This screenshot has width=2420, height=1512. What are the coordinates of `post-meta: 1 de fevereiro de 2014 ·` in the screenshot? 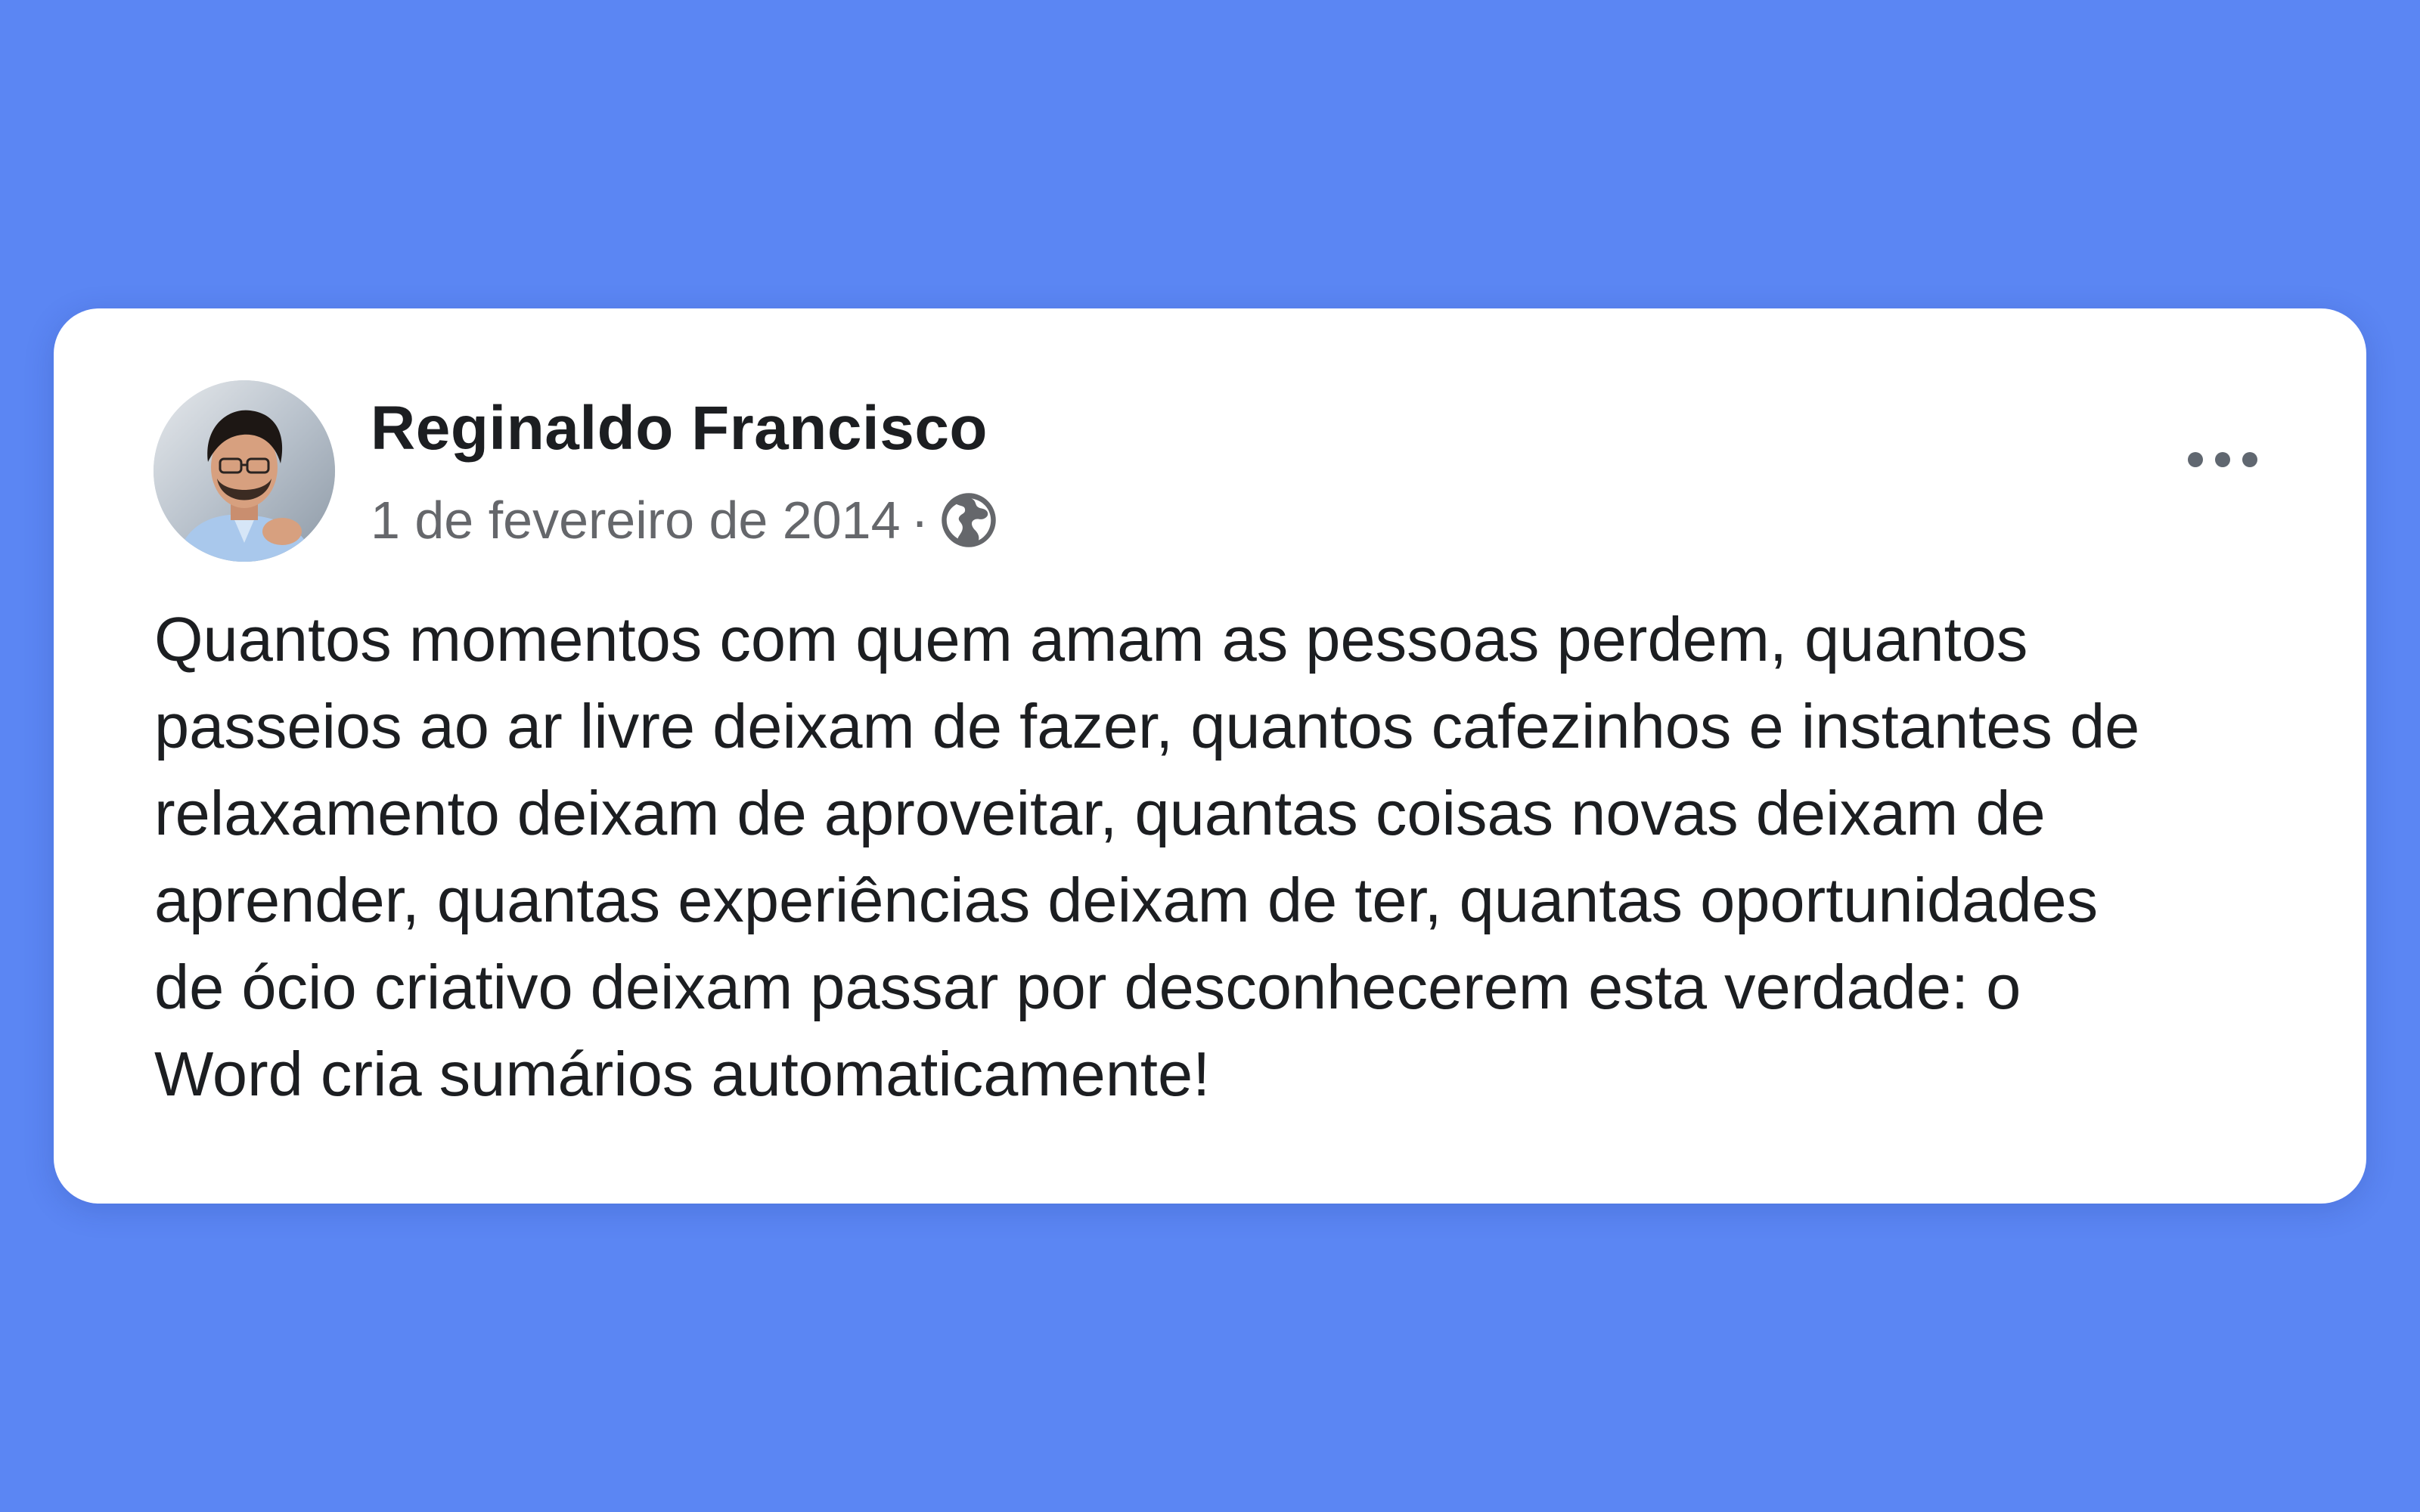 It's located at (684, 520).